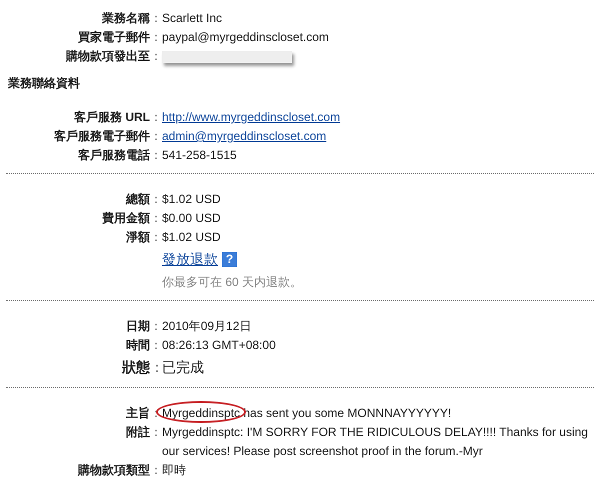 The image size is (600, 480). I want to click on field-value: 即時, so click(174, 470).